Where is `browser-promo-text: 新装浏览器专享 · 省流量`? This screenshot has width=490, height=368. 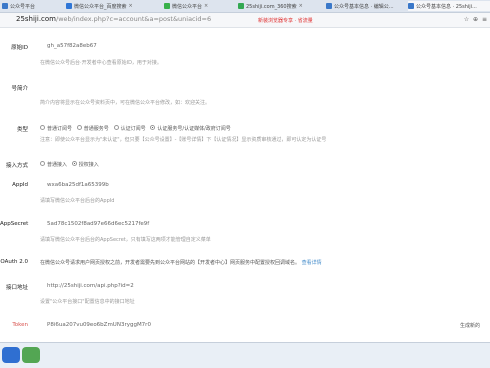 browser-promo-text: 新装浏览器专享 · 省流量 is located at coordinates (285, 20).